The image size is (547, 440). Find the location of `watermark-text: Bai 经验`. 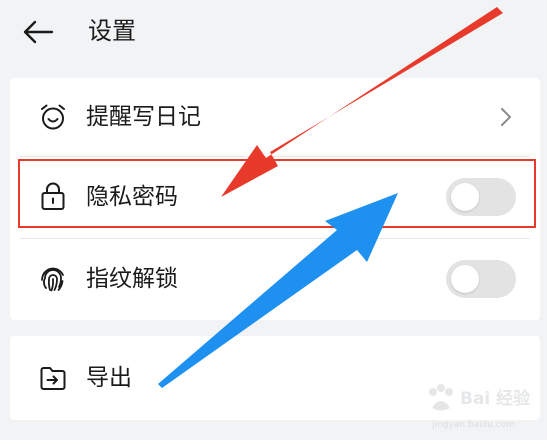

watermark-text: Bai 经验 is located at coordinates (495, 399).